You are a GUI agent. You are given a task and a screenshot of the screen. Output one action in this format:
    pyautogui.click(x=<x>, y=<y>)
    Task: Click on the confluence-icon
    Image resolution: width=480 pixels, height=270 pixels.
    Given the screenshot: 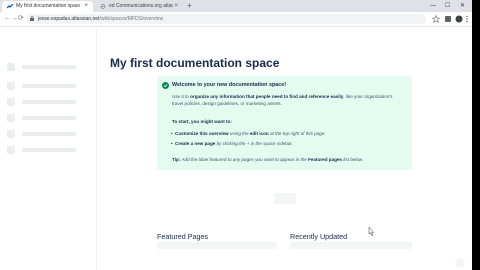 What is the action you would take?
    pyautogui.click(x=10, y=6)
    